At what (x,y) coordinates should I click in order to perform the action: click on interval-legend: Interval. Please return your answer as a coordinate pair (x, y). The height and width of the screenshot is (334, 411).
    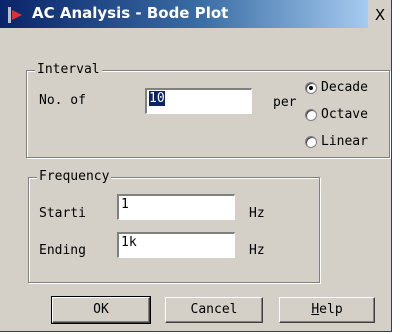
    Looking at the image, I should click on (68, 69).